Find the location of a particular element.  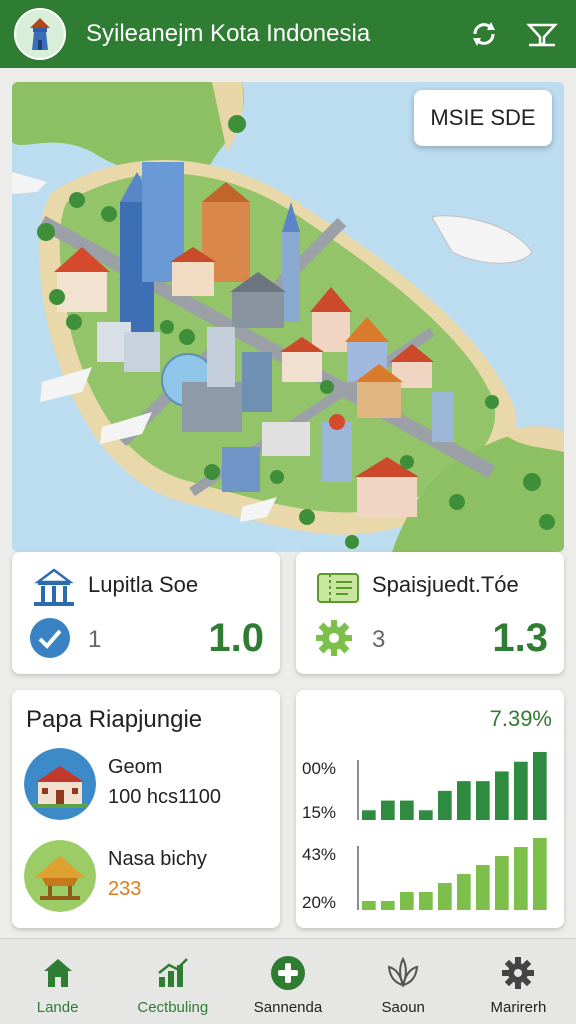

plus-circle-icon is located at coordinates (288, 973).